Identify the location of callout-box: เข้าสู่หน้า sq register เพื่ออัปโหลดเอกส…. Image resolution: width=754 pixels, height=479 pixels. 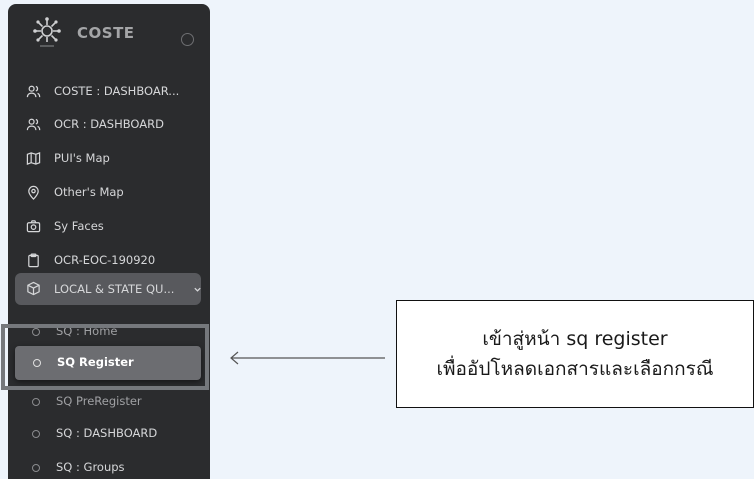
(575, 354).